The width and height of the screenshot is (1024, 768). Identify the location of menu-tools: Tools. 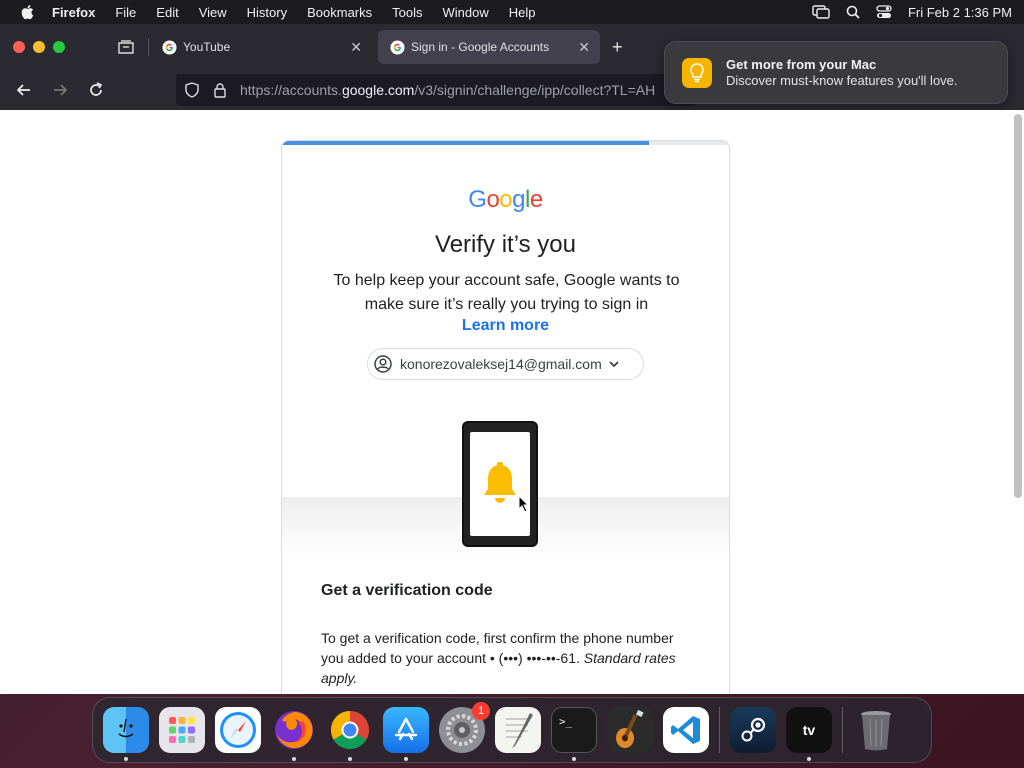
(407, 12).